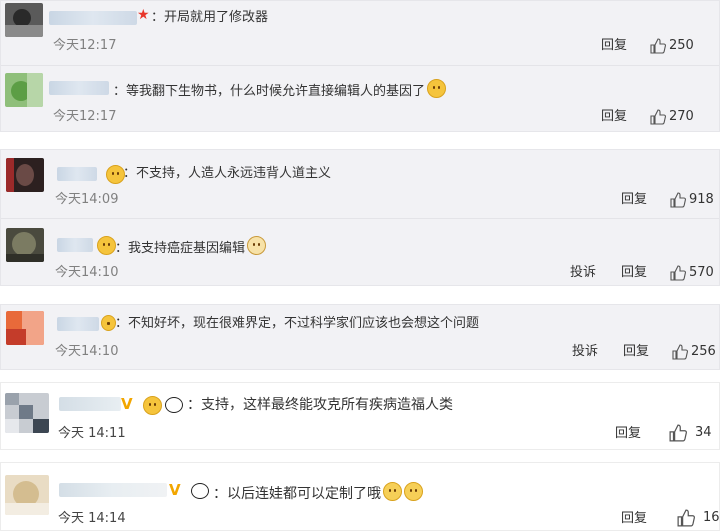  Describe the element at coordinates (210, 17) in the screenshot. I see `comment-text: ：开局就用了修改器` at that location.